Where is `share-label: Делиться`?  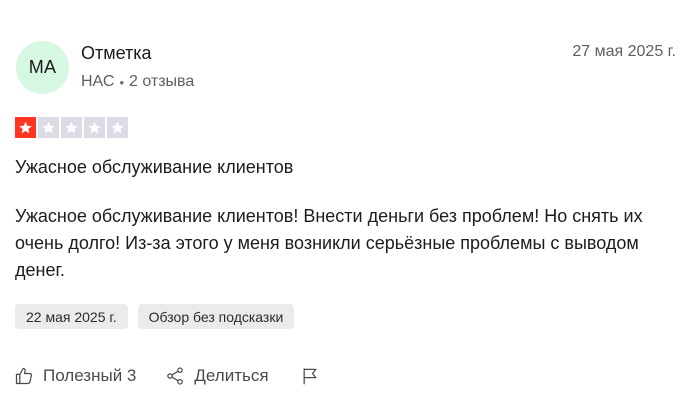
share-label: Делиться is located at coordinates (231, 375).